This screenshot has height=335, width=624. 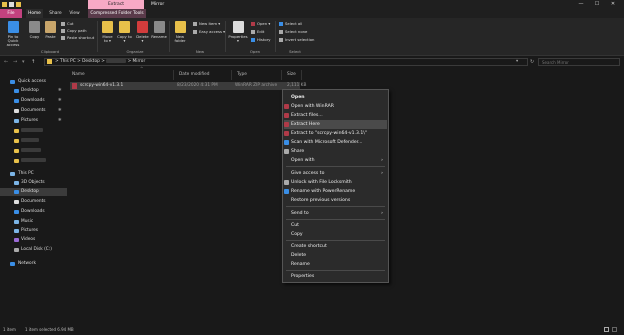 What do you see at coordinates (33, 240) in the screenshot?
I see `nav-videos: Videos` at bounding box center [33, 240].